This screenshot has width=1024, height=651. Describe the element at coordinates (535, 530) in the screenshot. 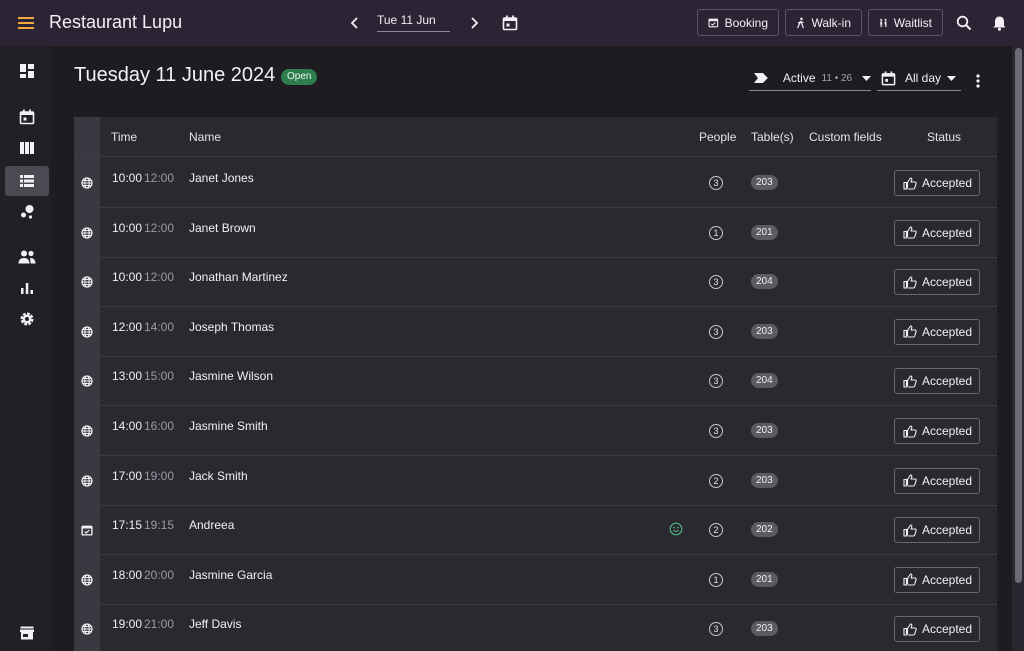

I see `table-row: 17:15 19:15 Andreea 2 202 Accepted` at that location.